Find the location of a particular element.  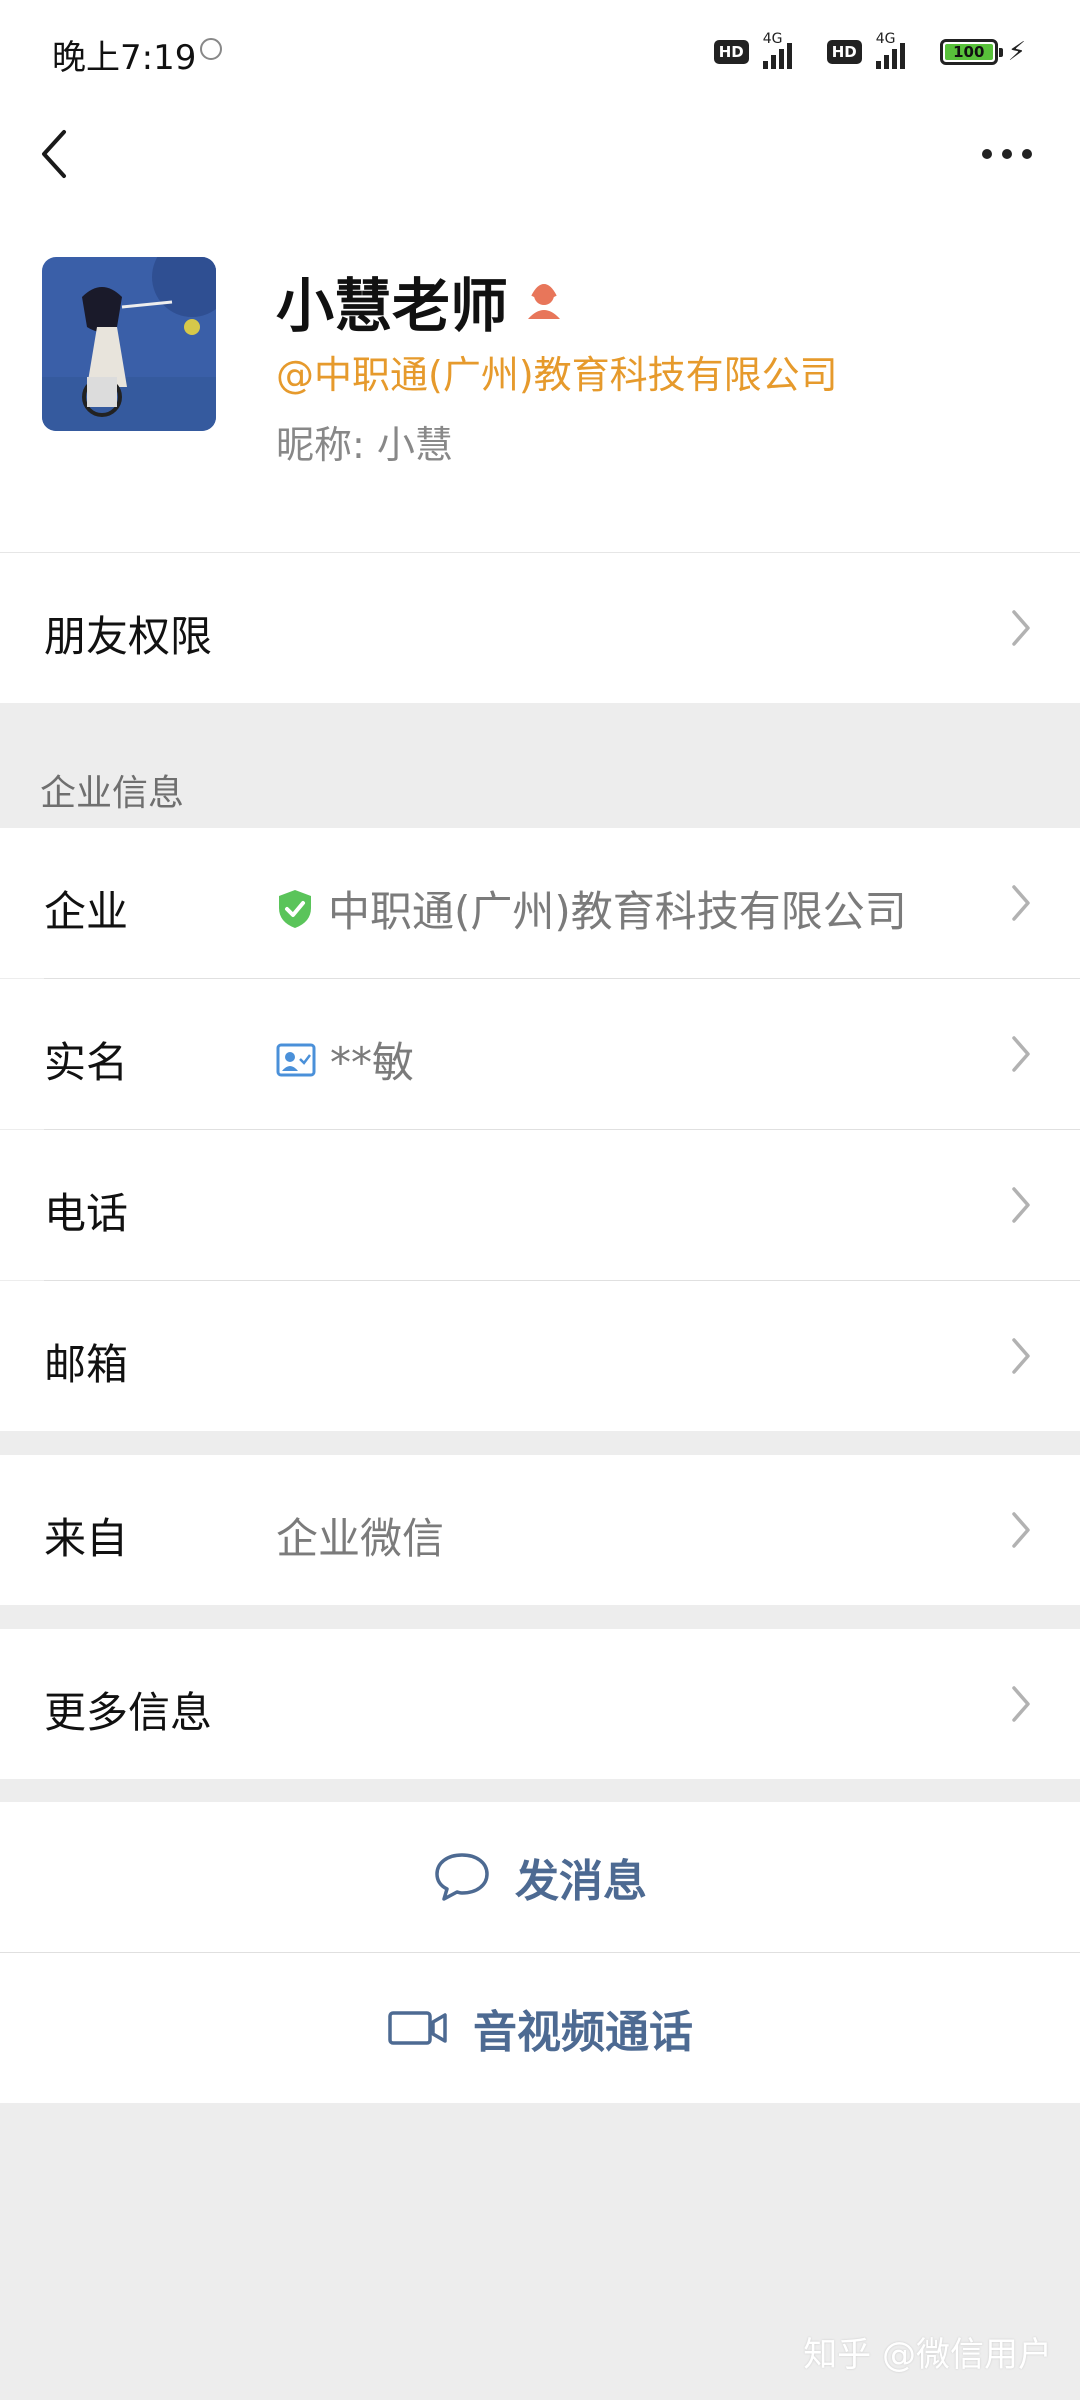

verified-shield-icon is located at coordinates (295, 908).